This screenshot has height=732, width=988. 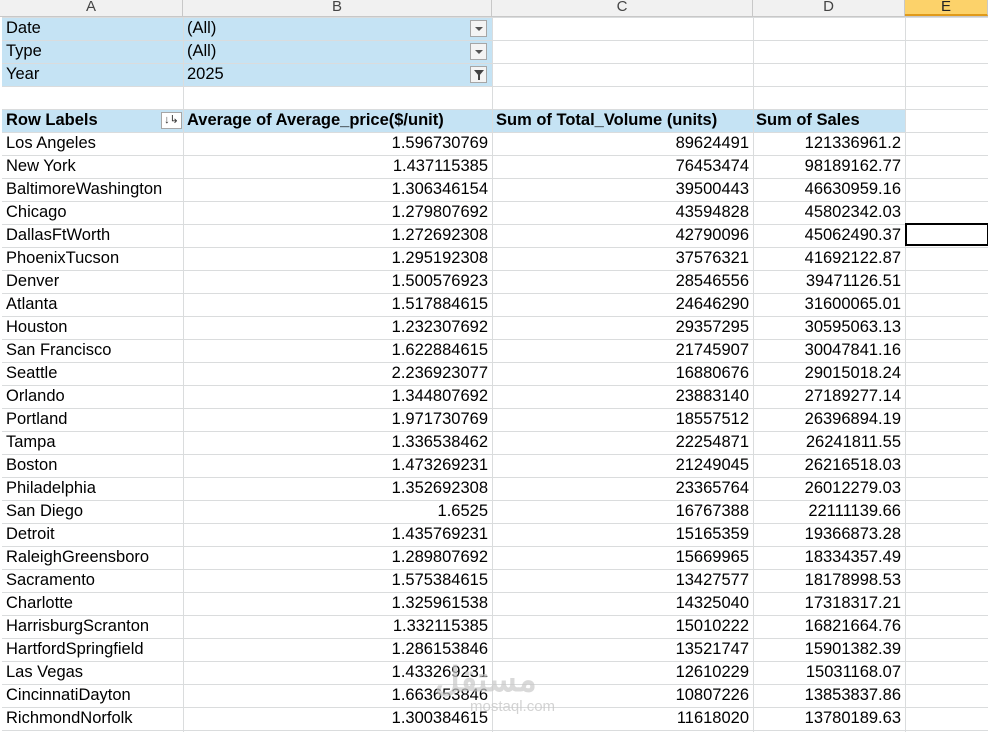 I want to click on average-price-value: 1.6525, so click(x=336, y=511).